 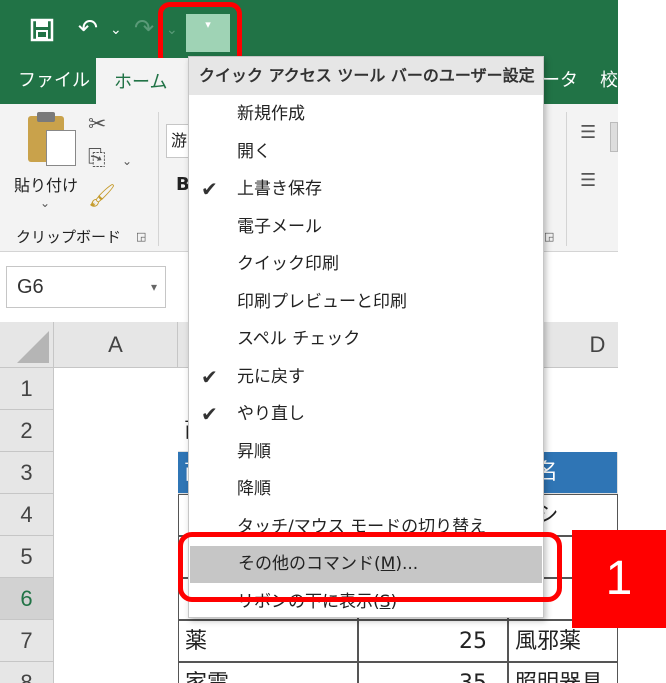 What do you see at coordinates (366, 76) in the screenshot?
I see `menu-title: クイック アクセス ツール バーのユーザー設定` at bounding box center [366, 76].